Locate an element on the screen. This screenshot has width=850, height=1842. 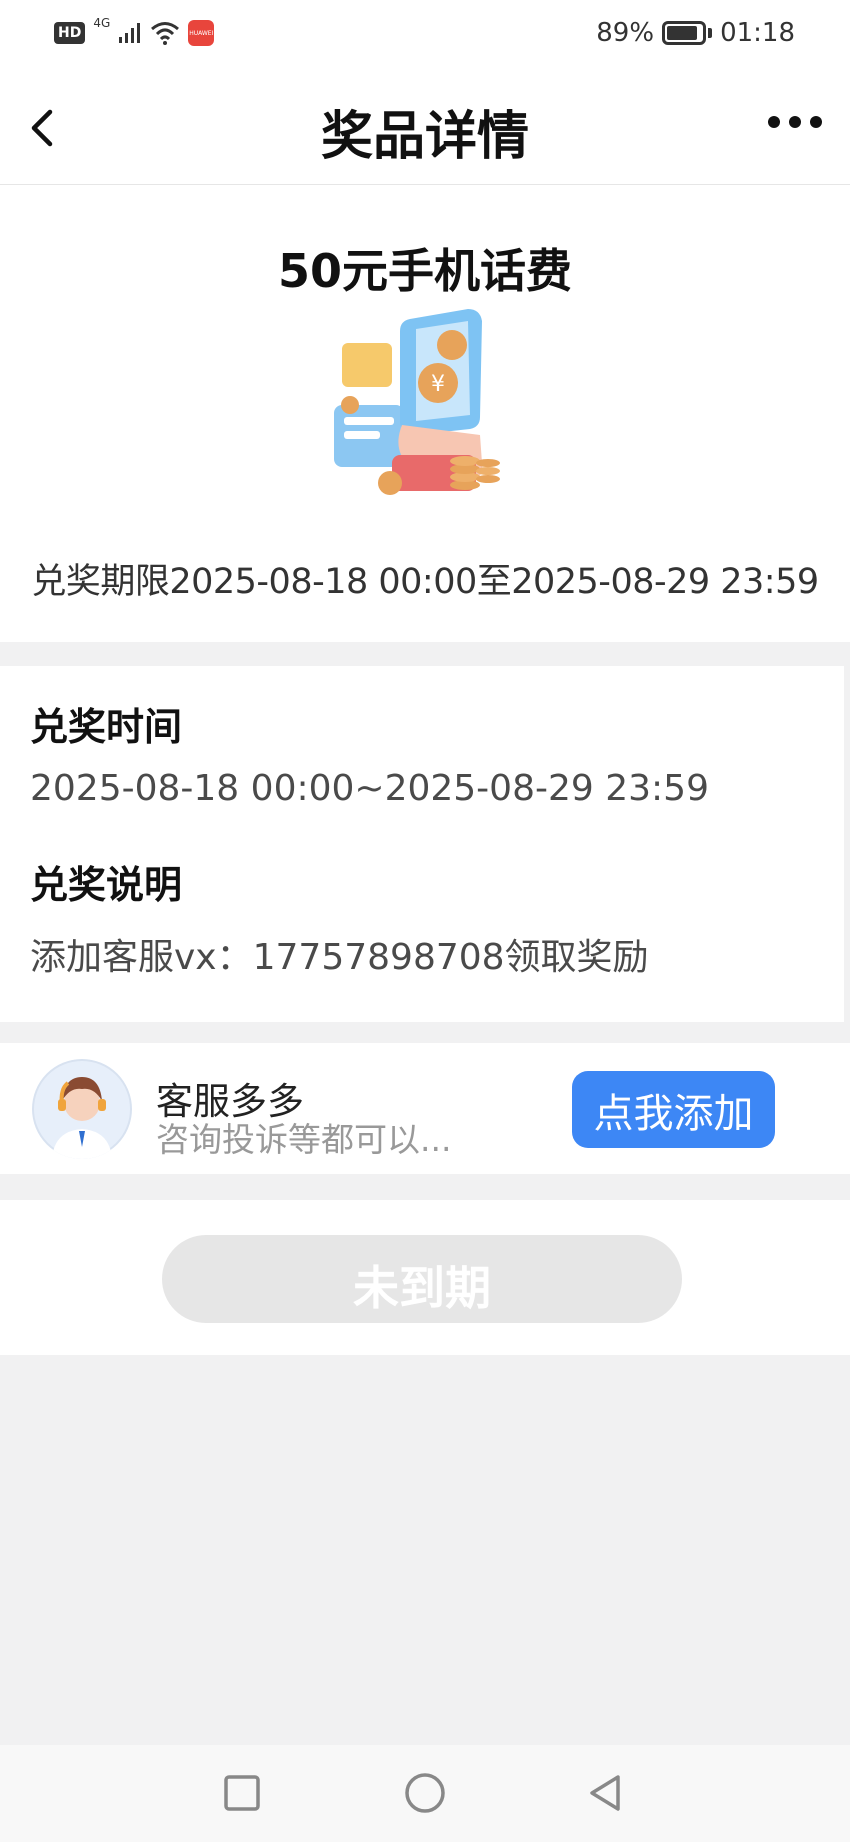
status-icons-left: HD 4G HUAWEI is located at coordinates (134, 31).